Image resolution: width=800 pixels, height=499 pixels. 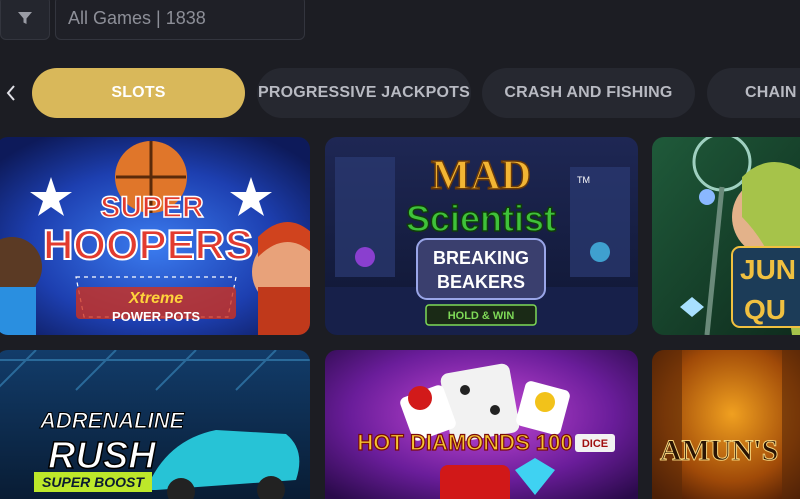 I want to click on mad-scientist-tm: TM, so click(x=583, y=180).